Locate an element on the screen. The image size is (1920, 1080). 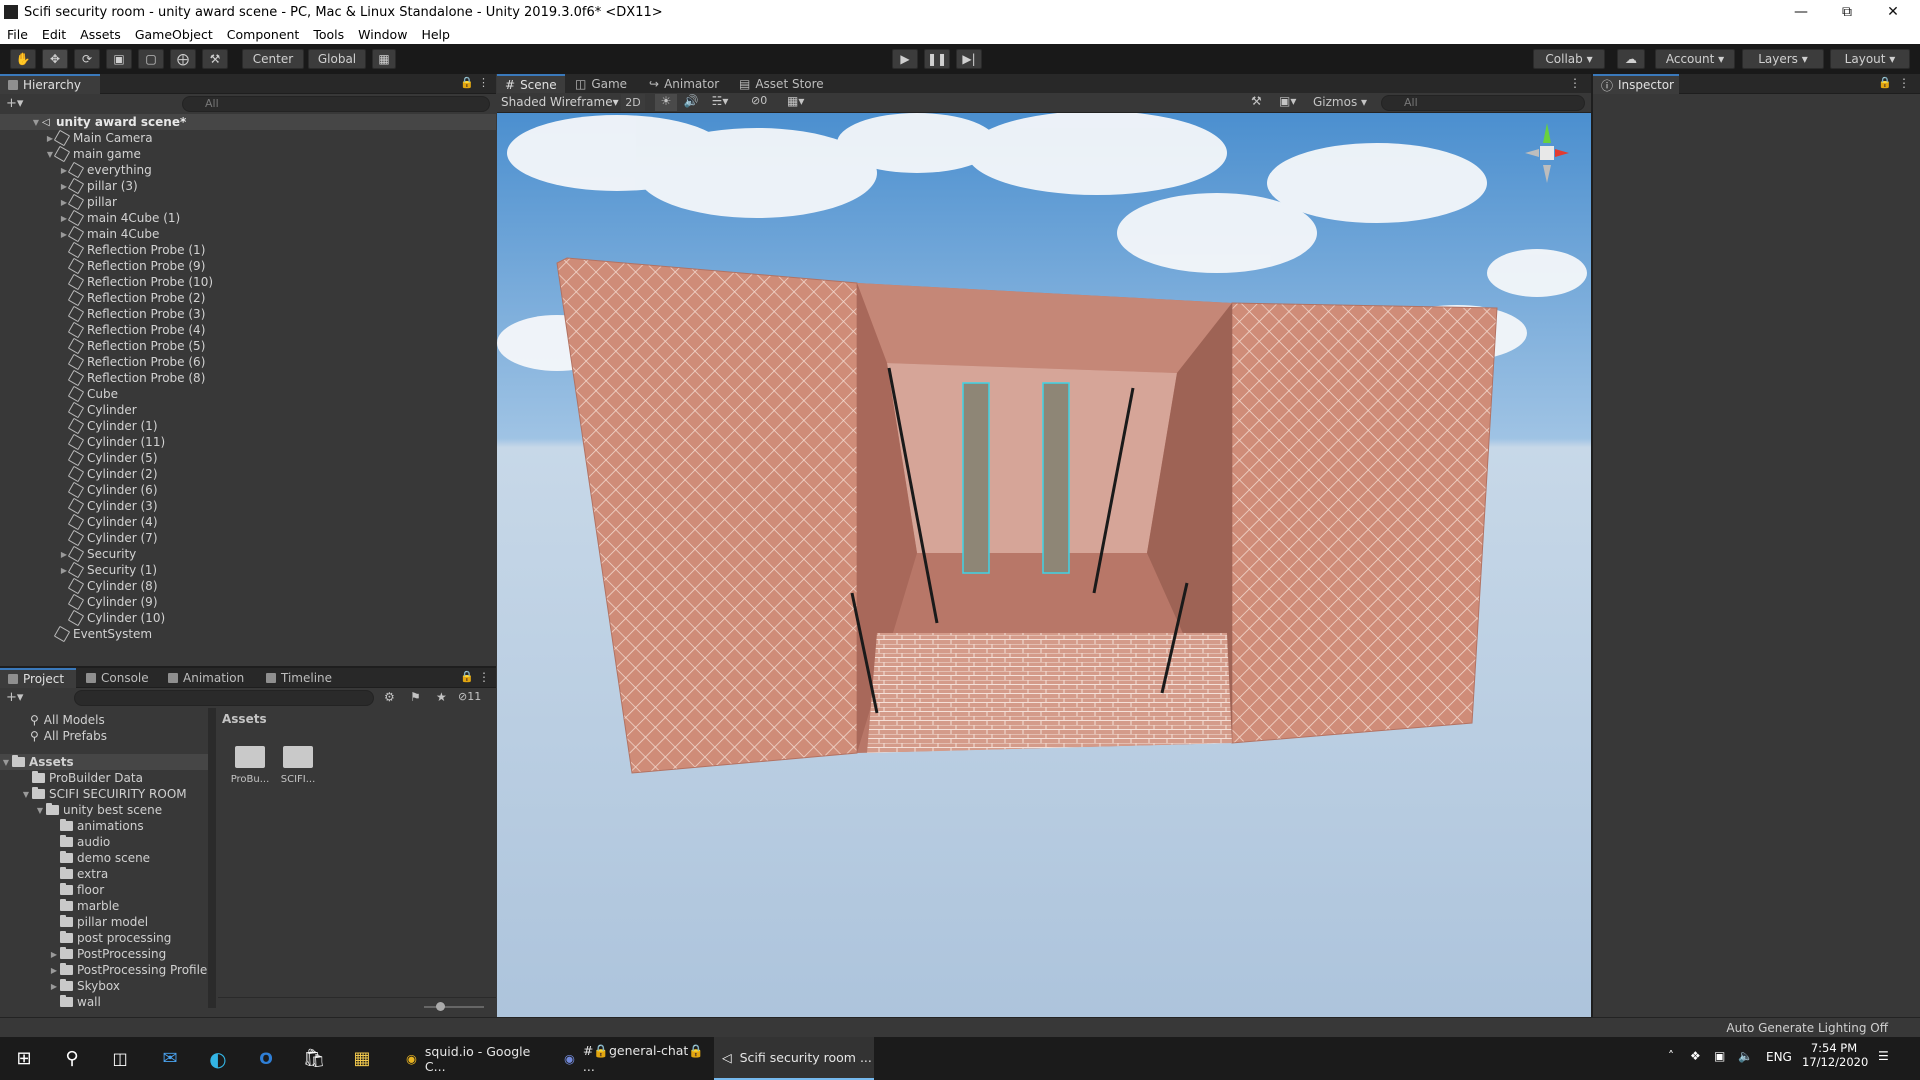
project-folder-item: marble is located at coordinates (83, 906).